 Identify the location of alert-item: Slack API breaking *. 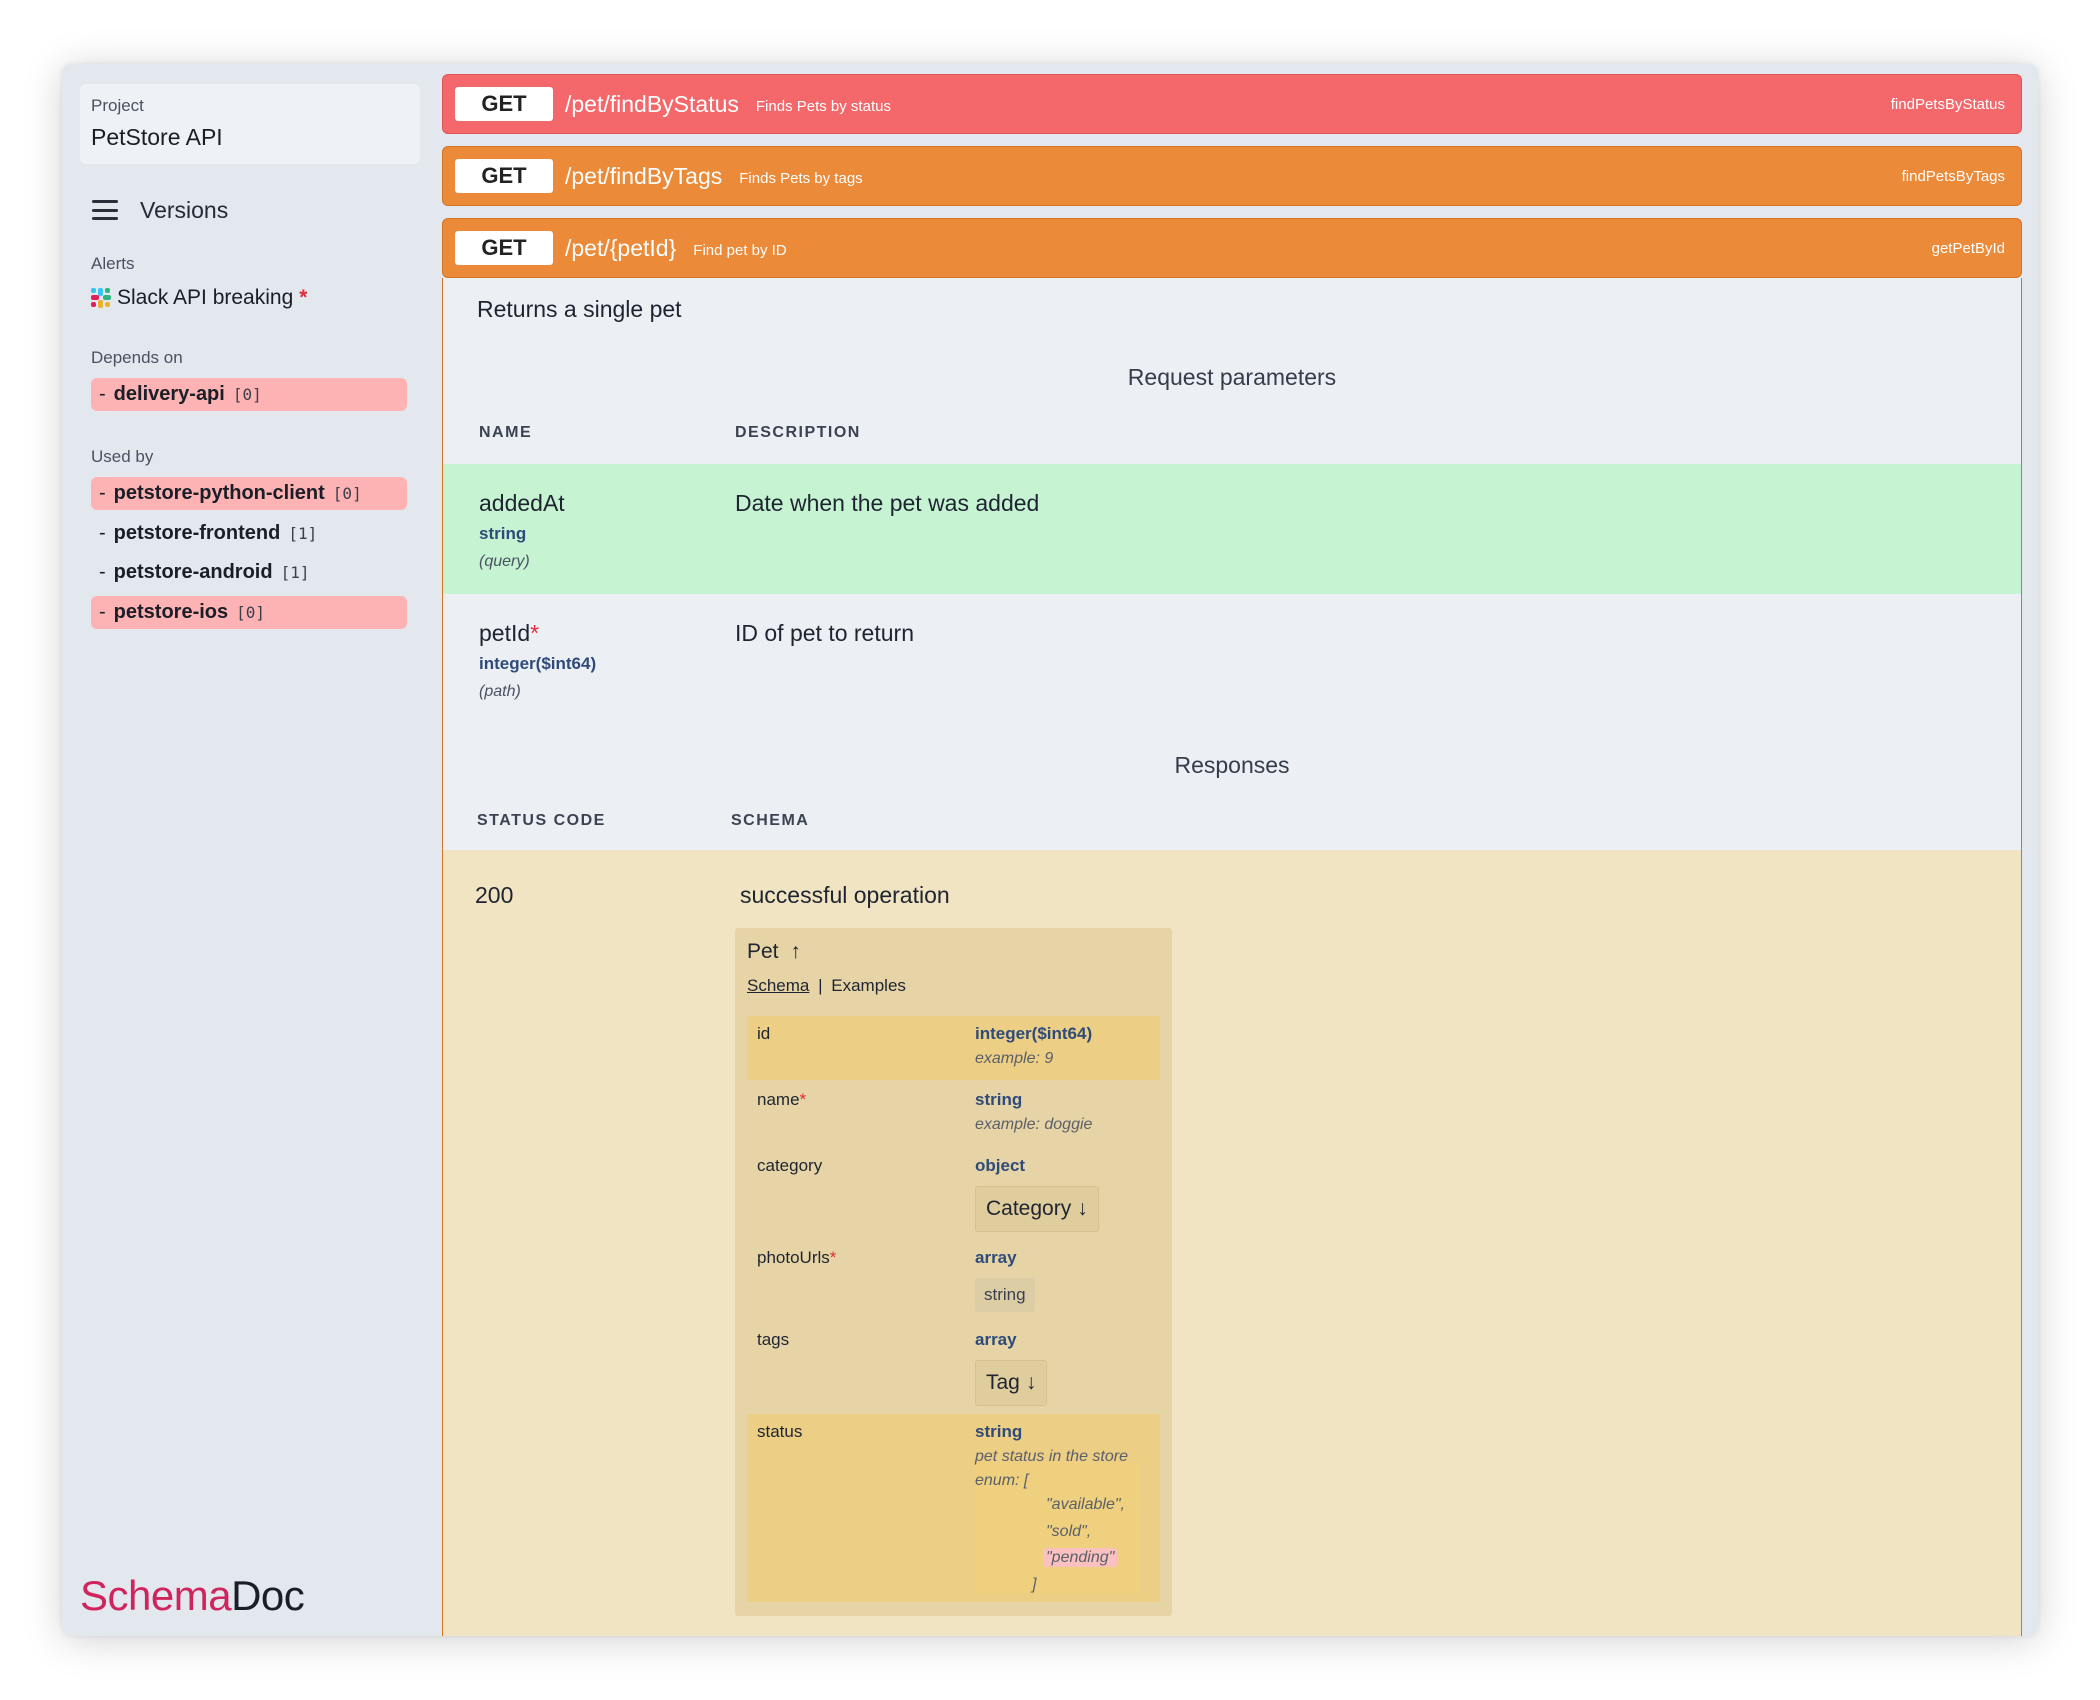
(199, 298).